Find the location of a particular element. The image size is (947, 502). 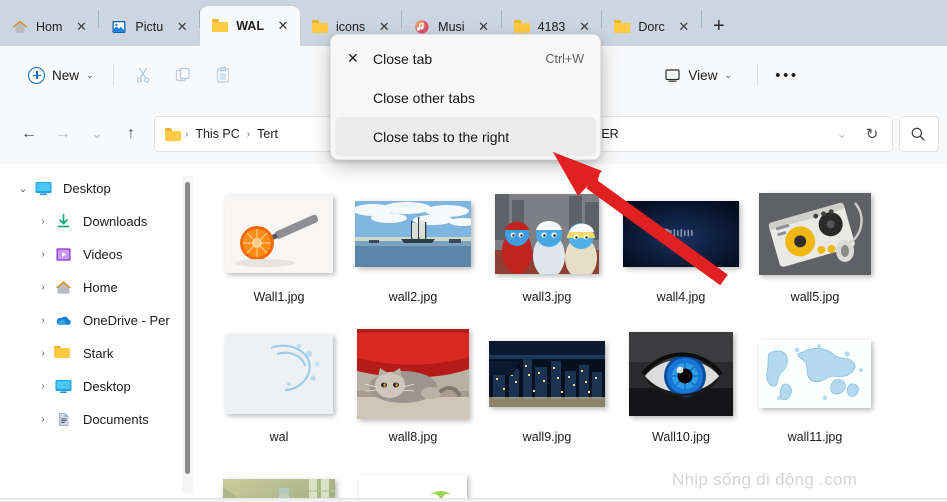

documents-icon is located at coordinates (64, 420).